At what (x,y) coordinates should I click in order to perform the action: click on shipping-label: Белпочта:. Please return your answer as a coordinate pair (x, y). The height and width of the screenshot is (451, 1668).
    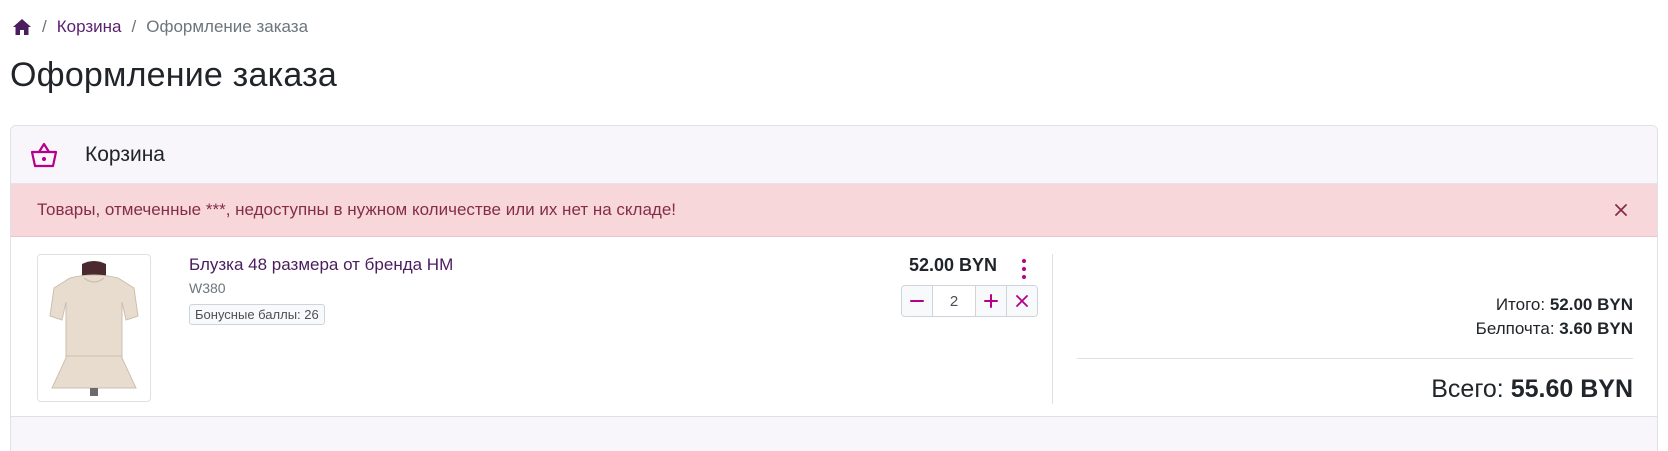
    Looking at the image, I should click on (1515, 328).